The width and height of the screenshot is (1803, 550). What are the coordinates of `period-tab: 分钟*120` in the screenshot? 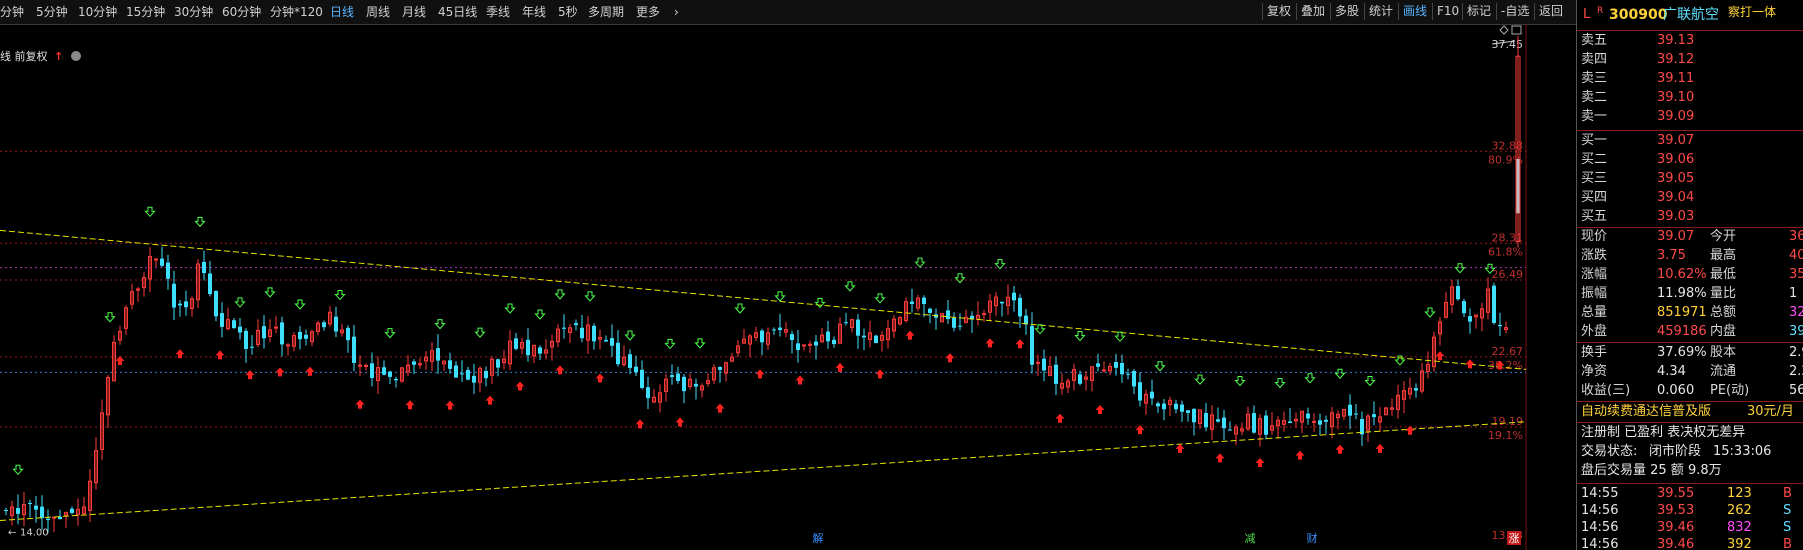 It's located at (296, 12).